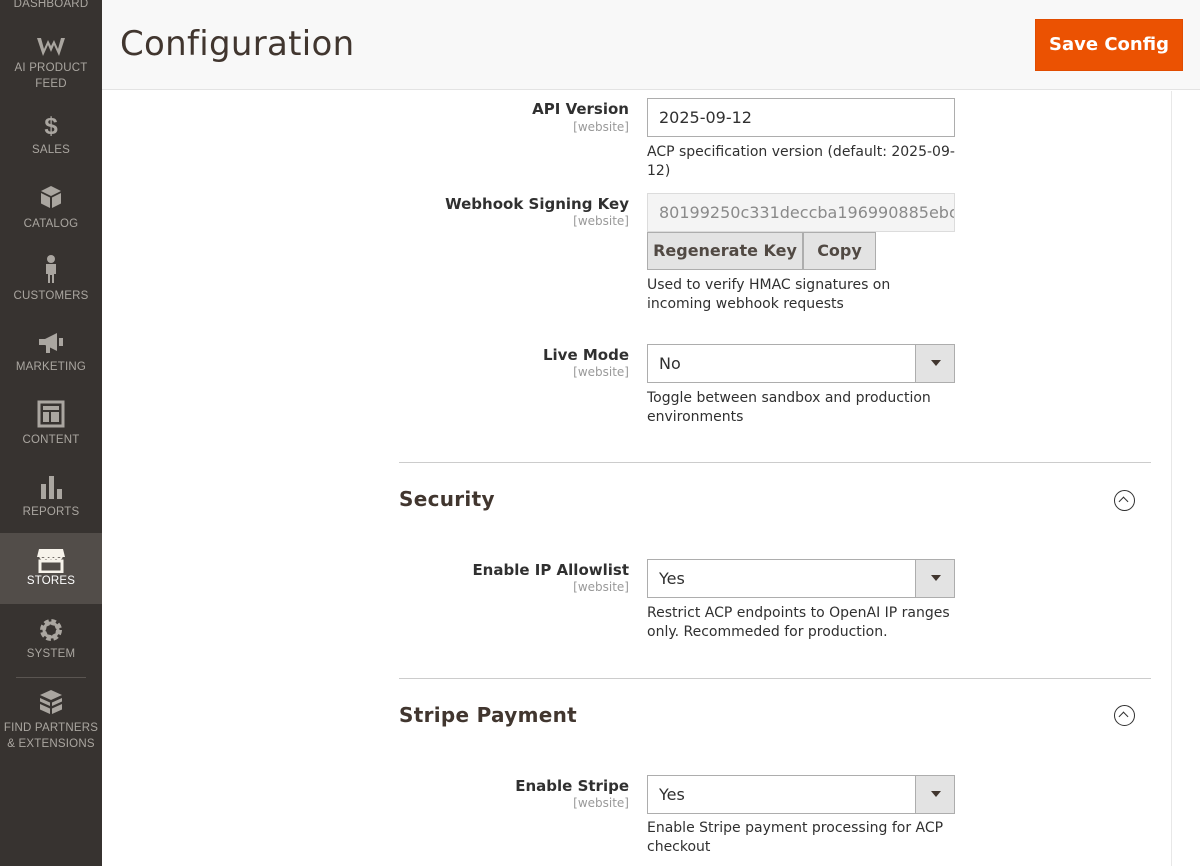 This screenshot has height=866, width=1200. I want to click on sidebar-item-reports: Reports, so click(51, 504).